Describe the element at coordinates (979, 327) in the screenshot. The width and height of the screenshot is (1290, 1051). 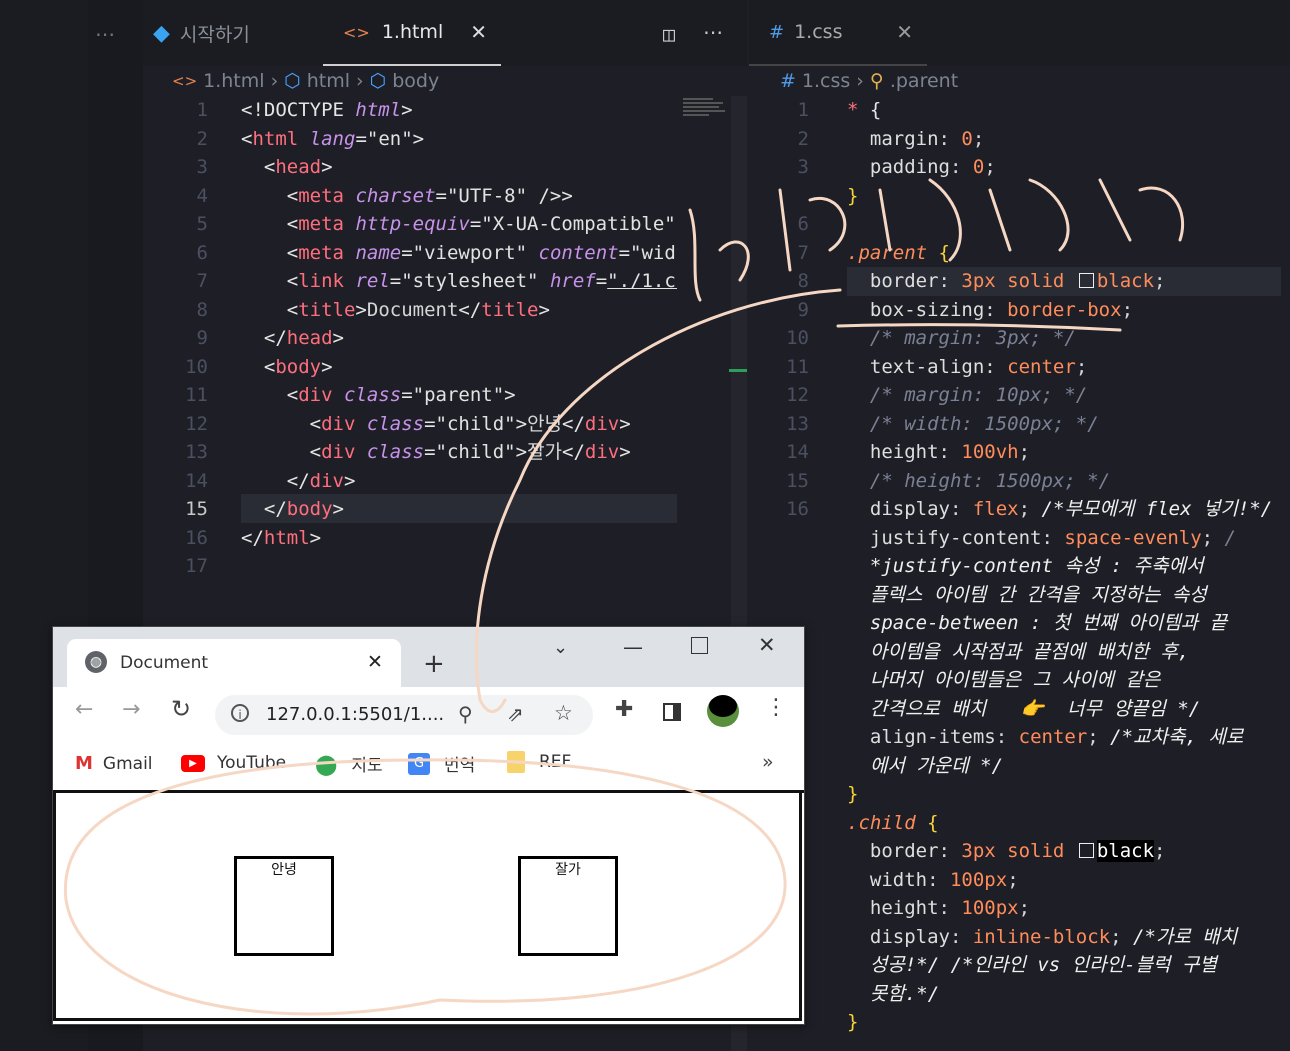
I see `annotation-underline` at that location.